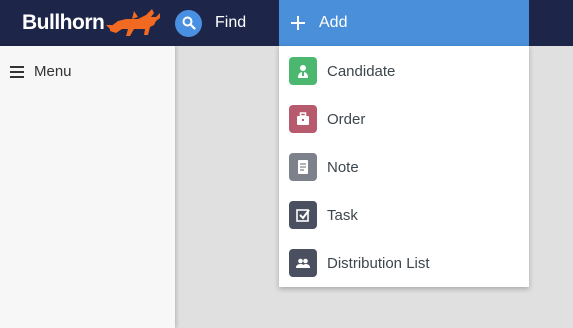 The height and width of the screenshot is (328, 573). I want to click on menu-toggle-button: Menu, so click(41, 71).